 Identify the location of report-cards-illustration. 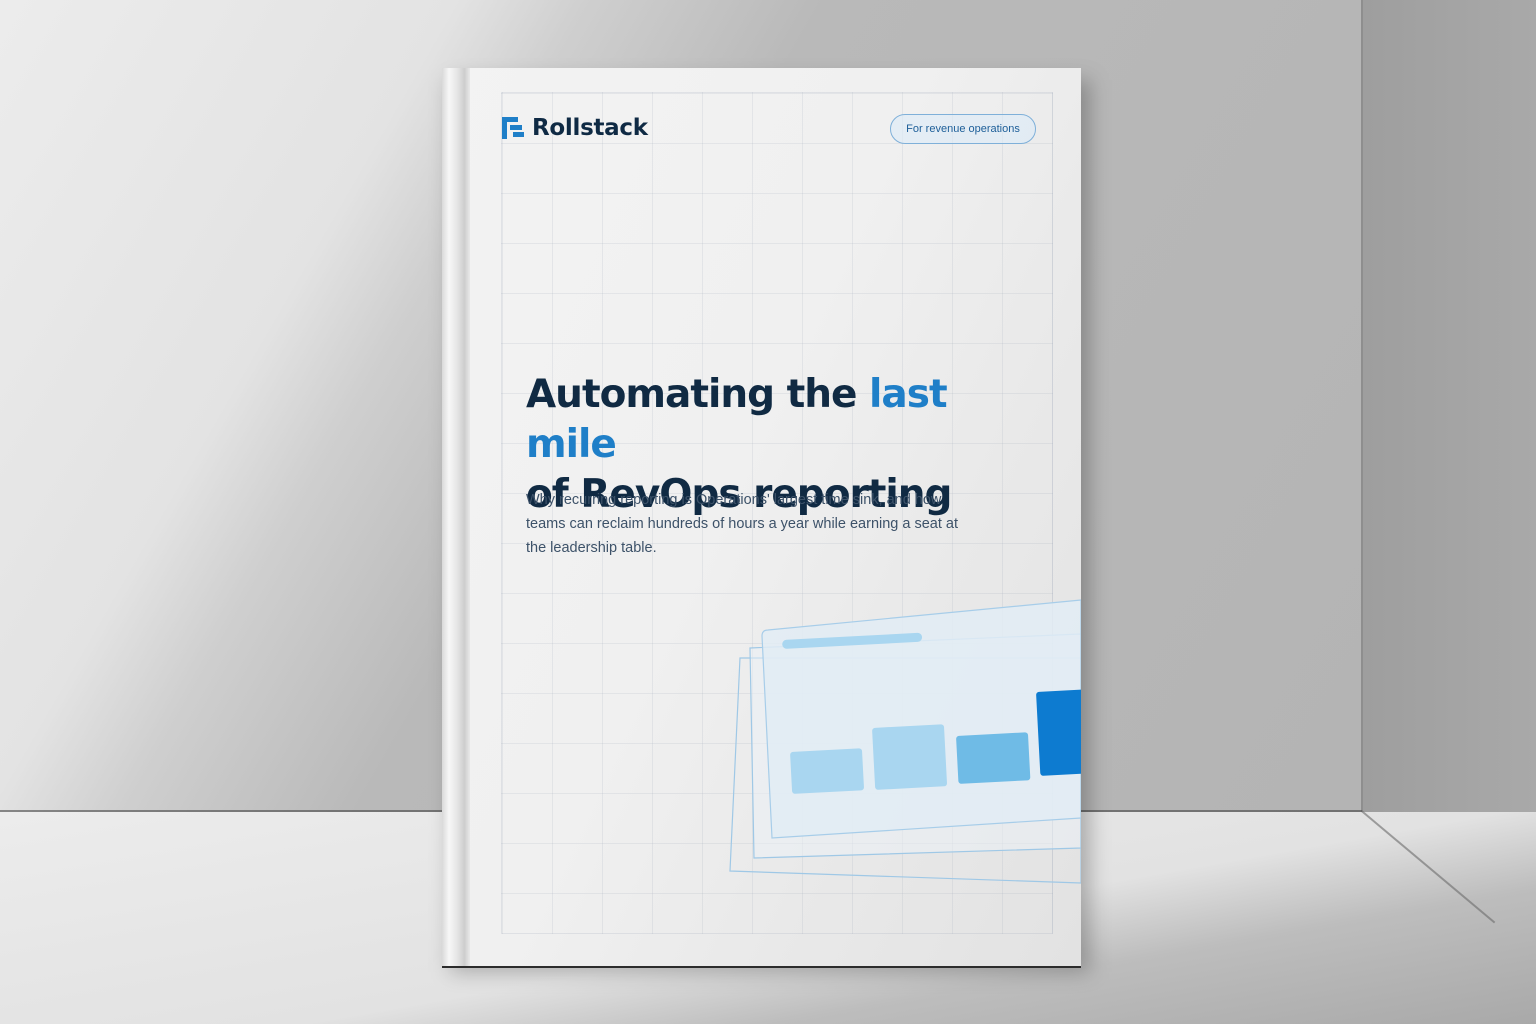
(905, 741).